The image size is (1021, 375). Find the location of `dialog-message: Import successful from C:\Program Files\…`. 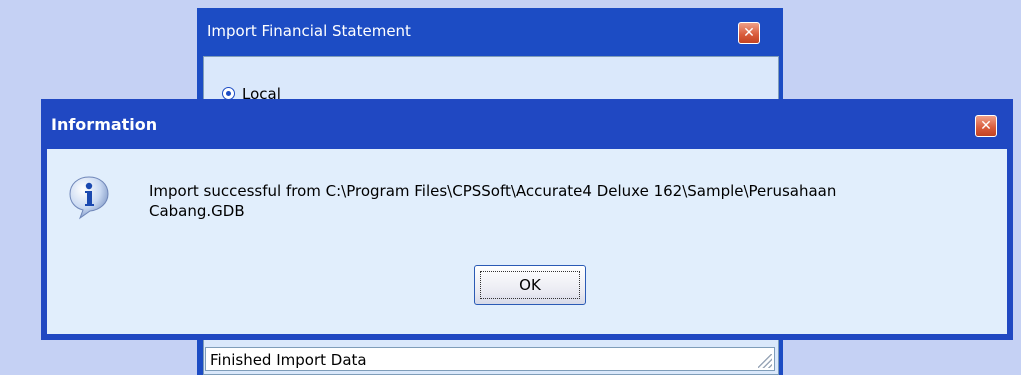

dialog-message: Import successful from C:\Program Files\… is located at coordinates (574, 201).